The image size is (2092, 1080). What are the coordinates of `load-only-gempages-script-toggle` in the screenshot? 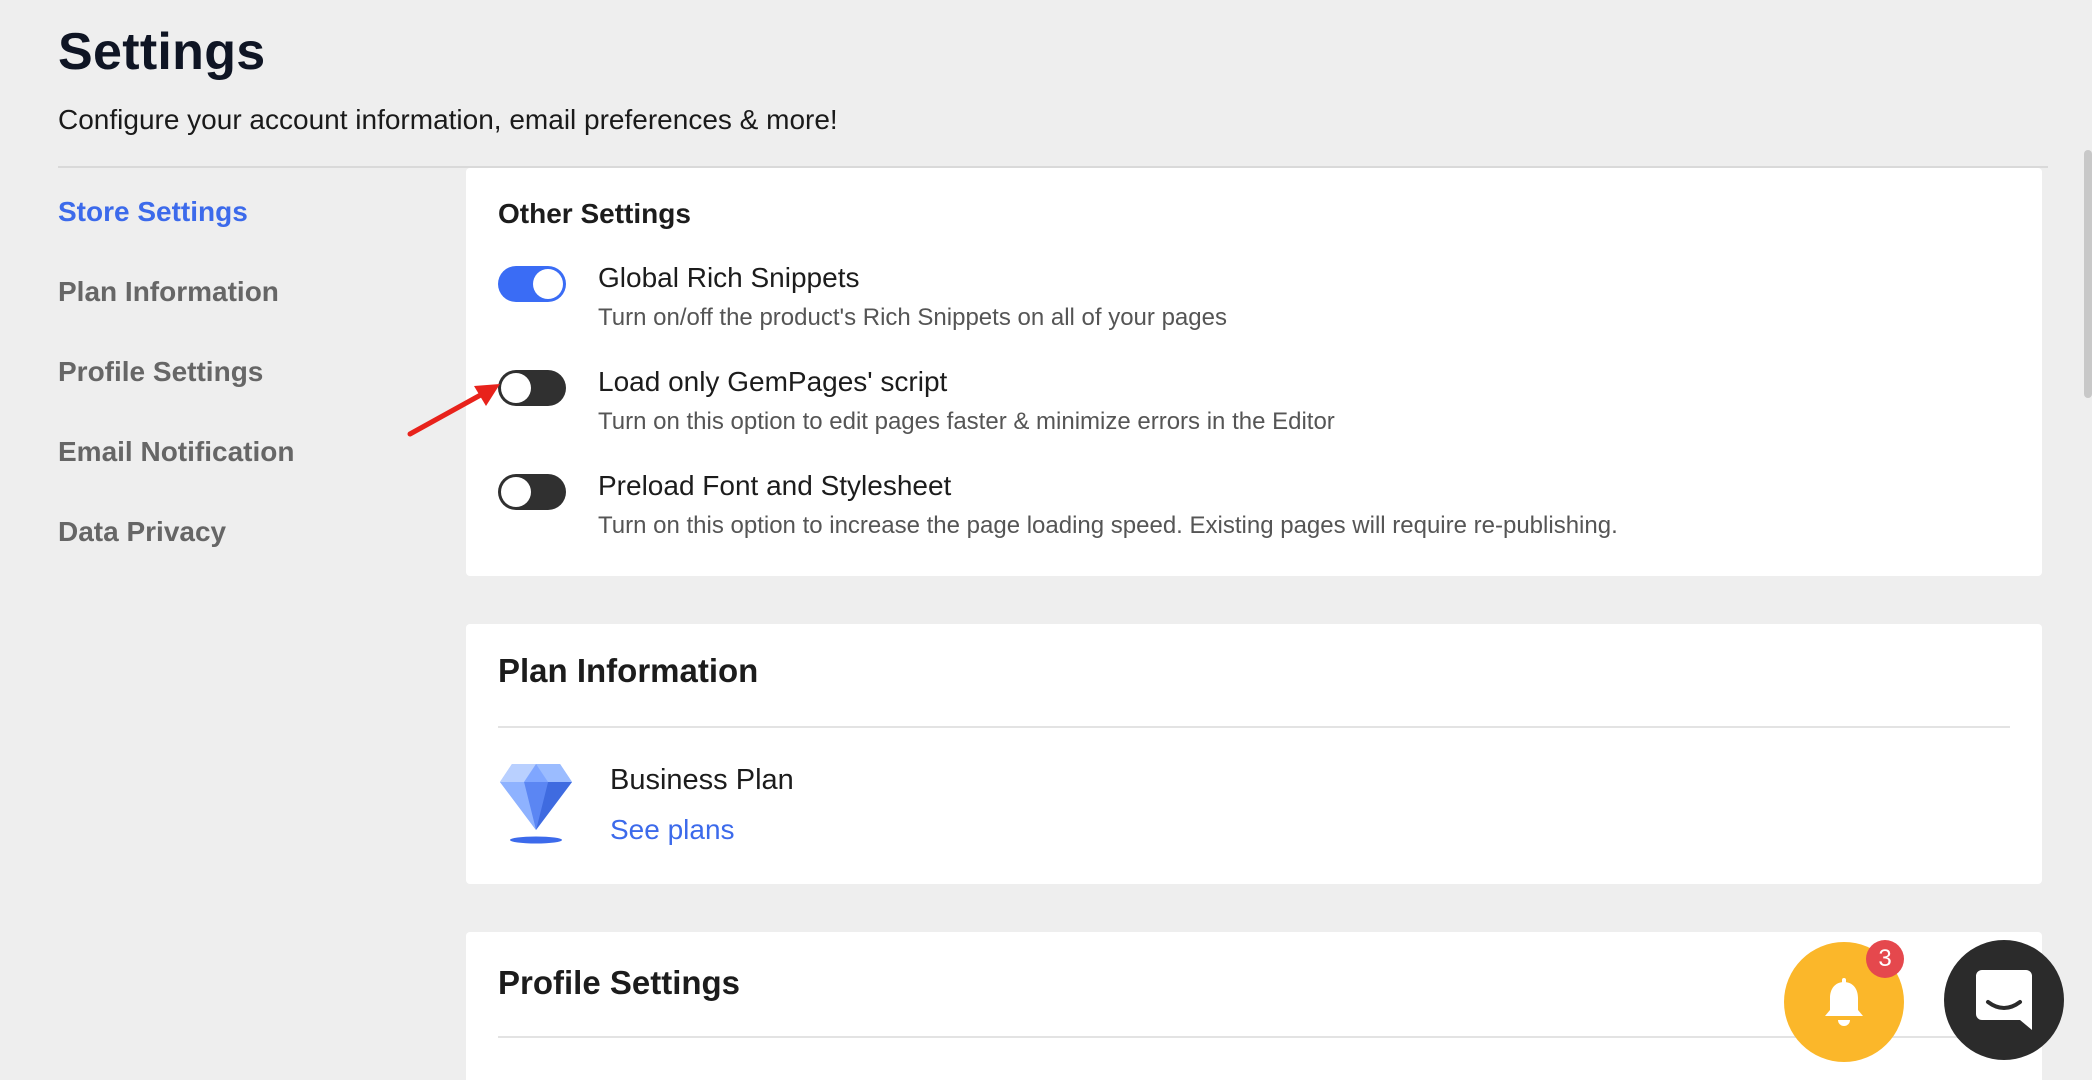 It's located at (532, 388).